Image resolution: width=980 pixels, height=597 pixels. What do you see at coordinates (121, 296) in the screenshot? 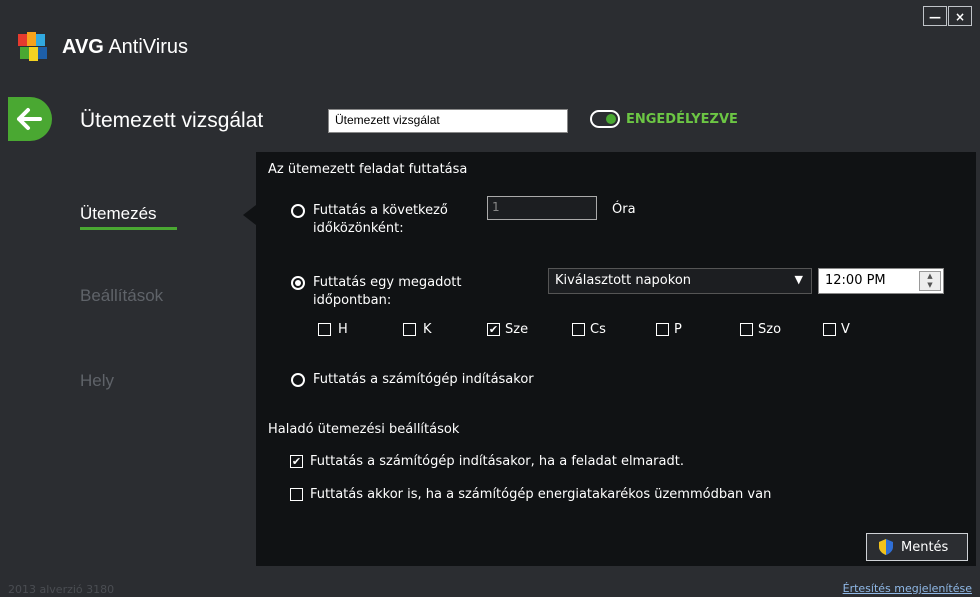
I see `nav-item-settings: Beállítások` at bounding box center [121, 296].